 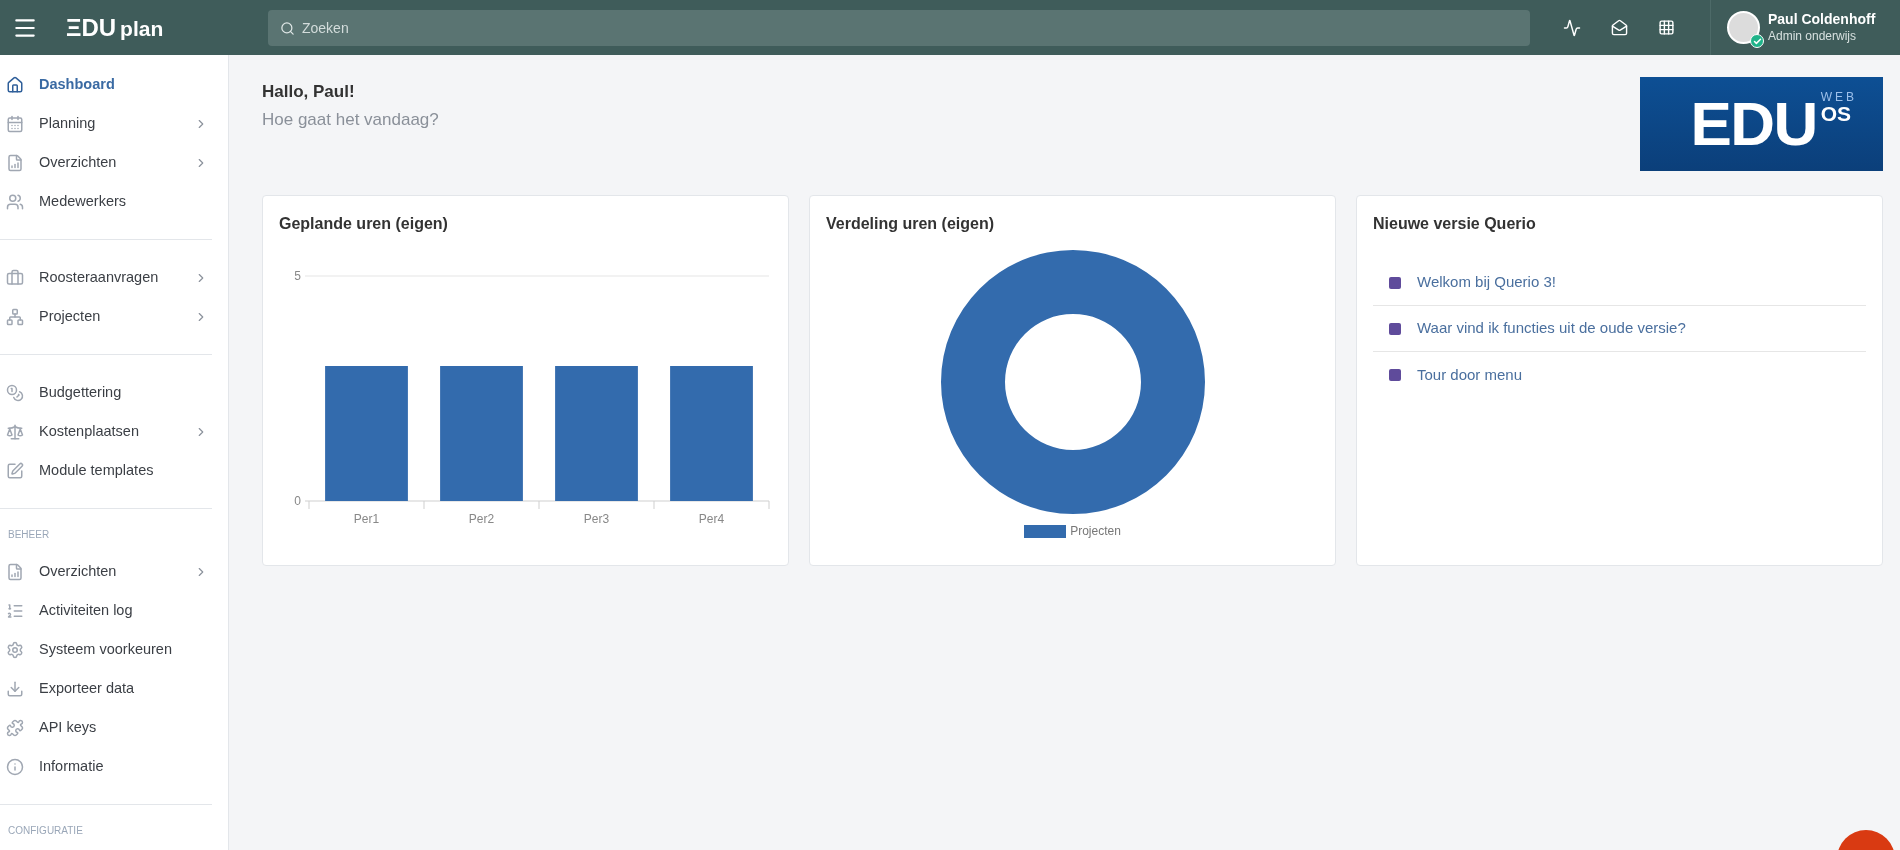 I want to click on legend-swatch, so click(x=1045, y=531).